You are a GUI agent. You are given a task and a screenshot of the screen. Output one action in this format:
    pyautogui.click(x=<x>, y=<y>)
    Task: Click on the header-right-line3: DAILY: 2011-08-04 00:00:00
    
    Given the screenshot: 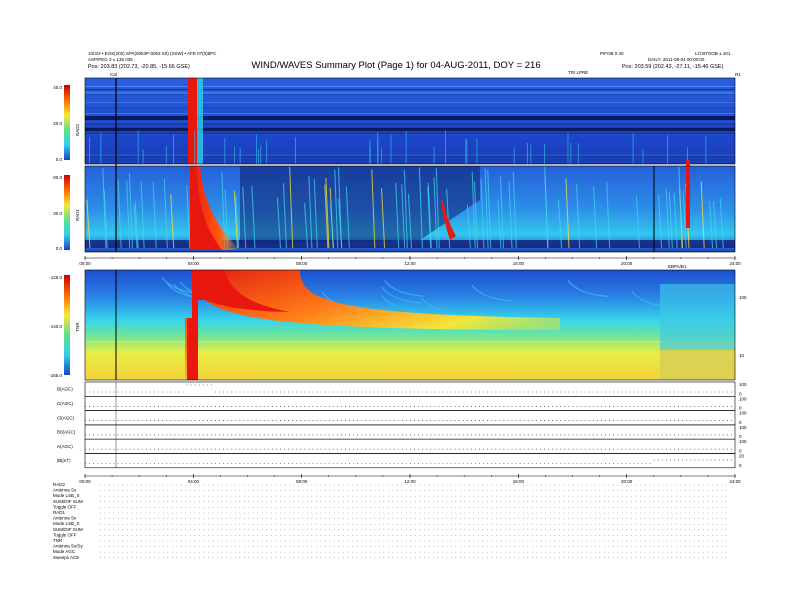 What is the action you would take?
    pyautogui.click(x=676, y=59)
    